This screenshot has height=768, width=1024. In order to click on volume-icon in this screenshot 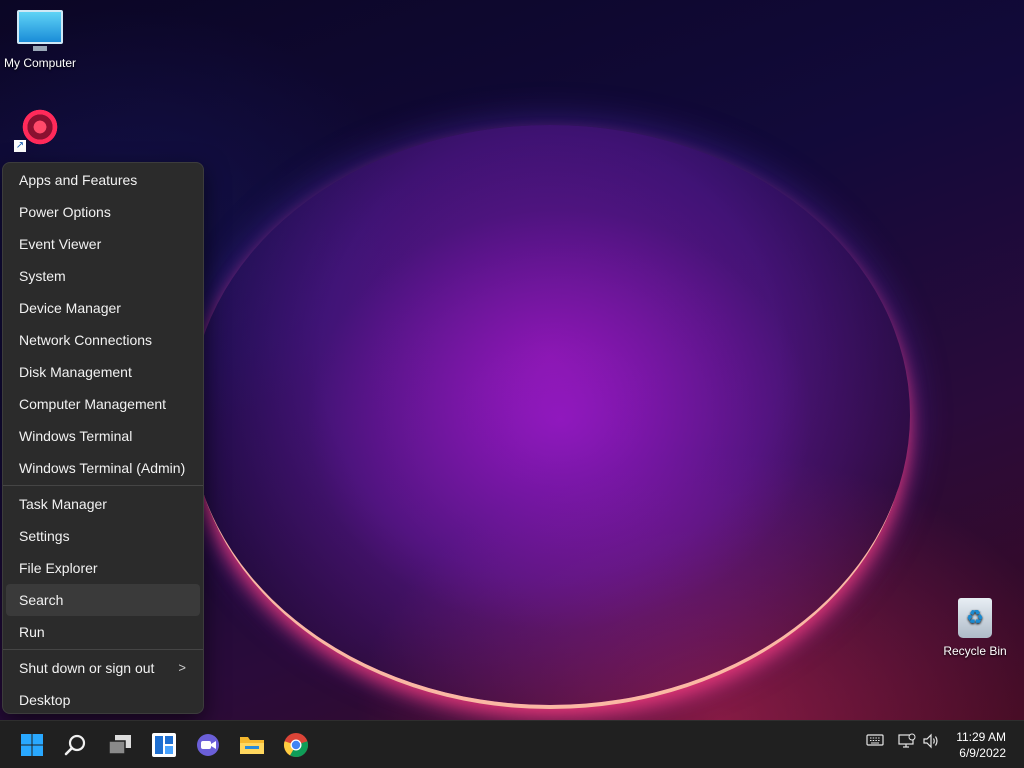, I will do `click(930, 741)`.